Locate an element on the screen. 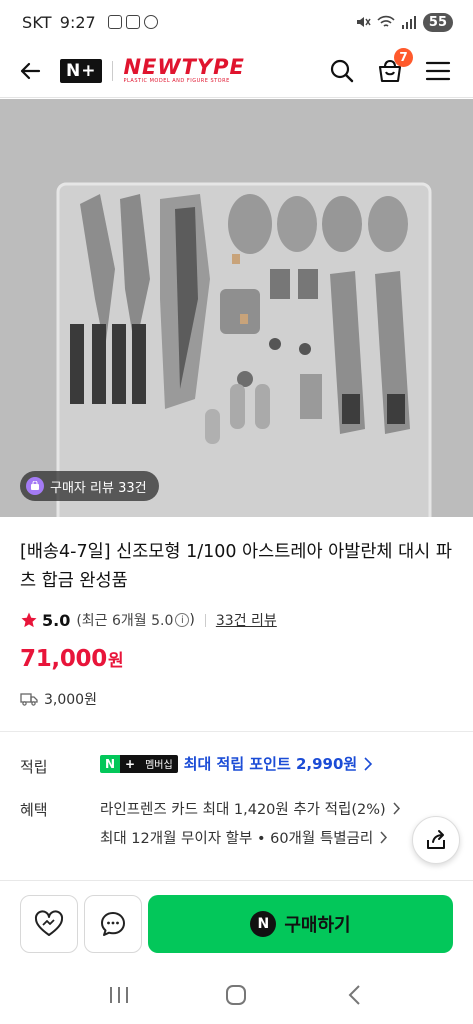 This screenshot has width=473, height=1024. price-value: 71,000 is located at coordinates (63, 659).